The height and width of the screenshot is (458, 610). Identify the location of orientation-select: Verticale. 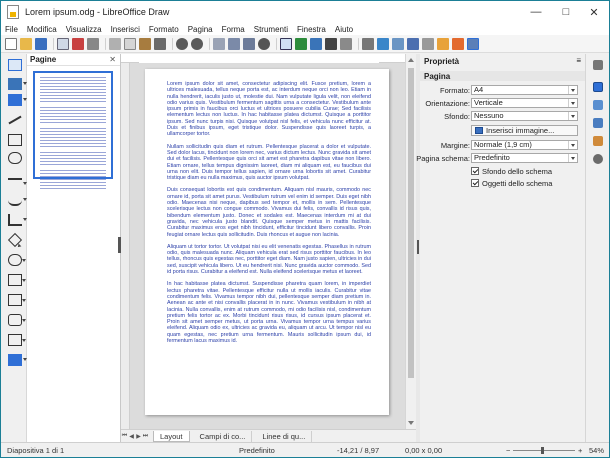
(524, 103).